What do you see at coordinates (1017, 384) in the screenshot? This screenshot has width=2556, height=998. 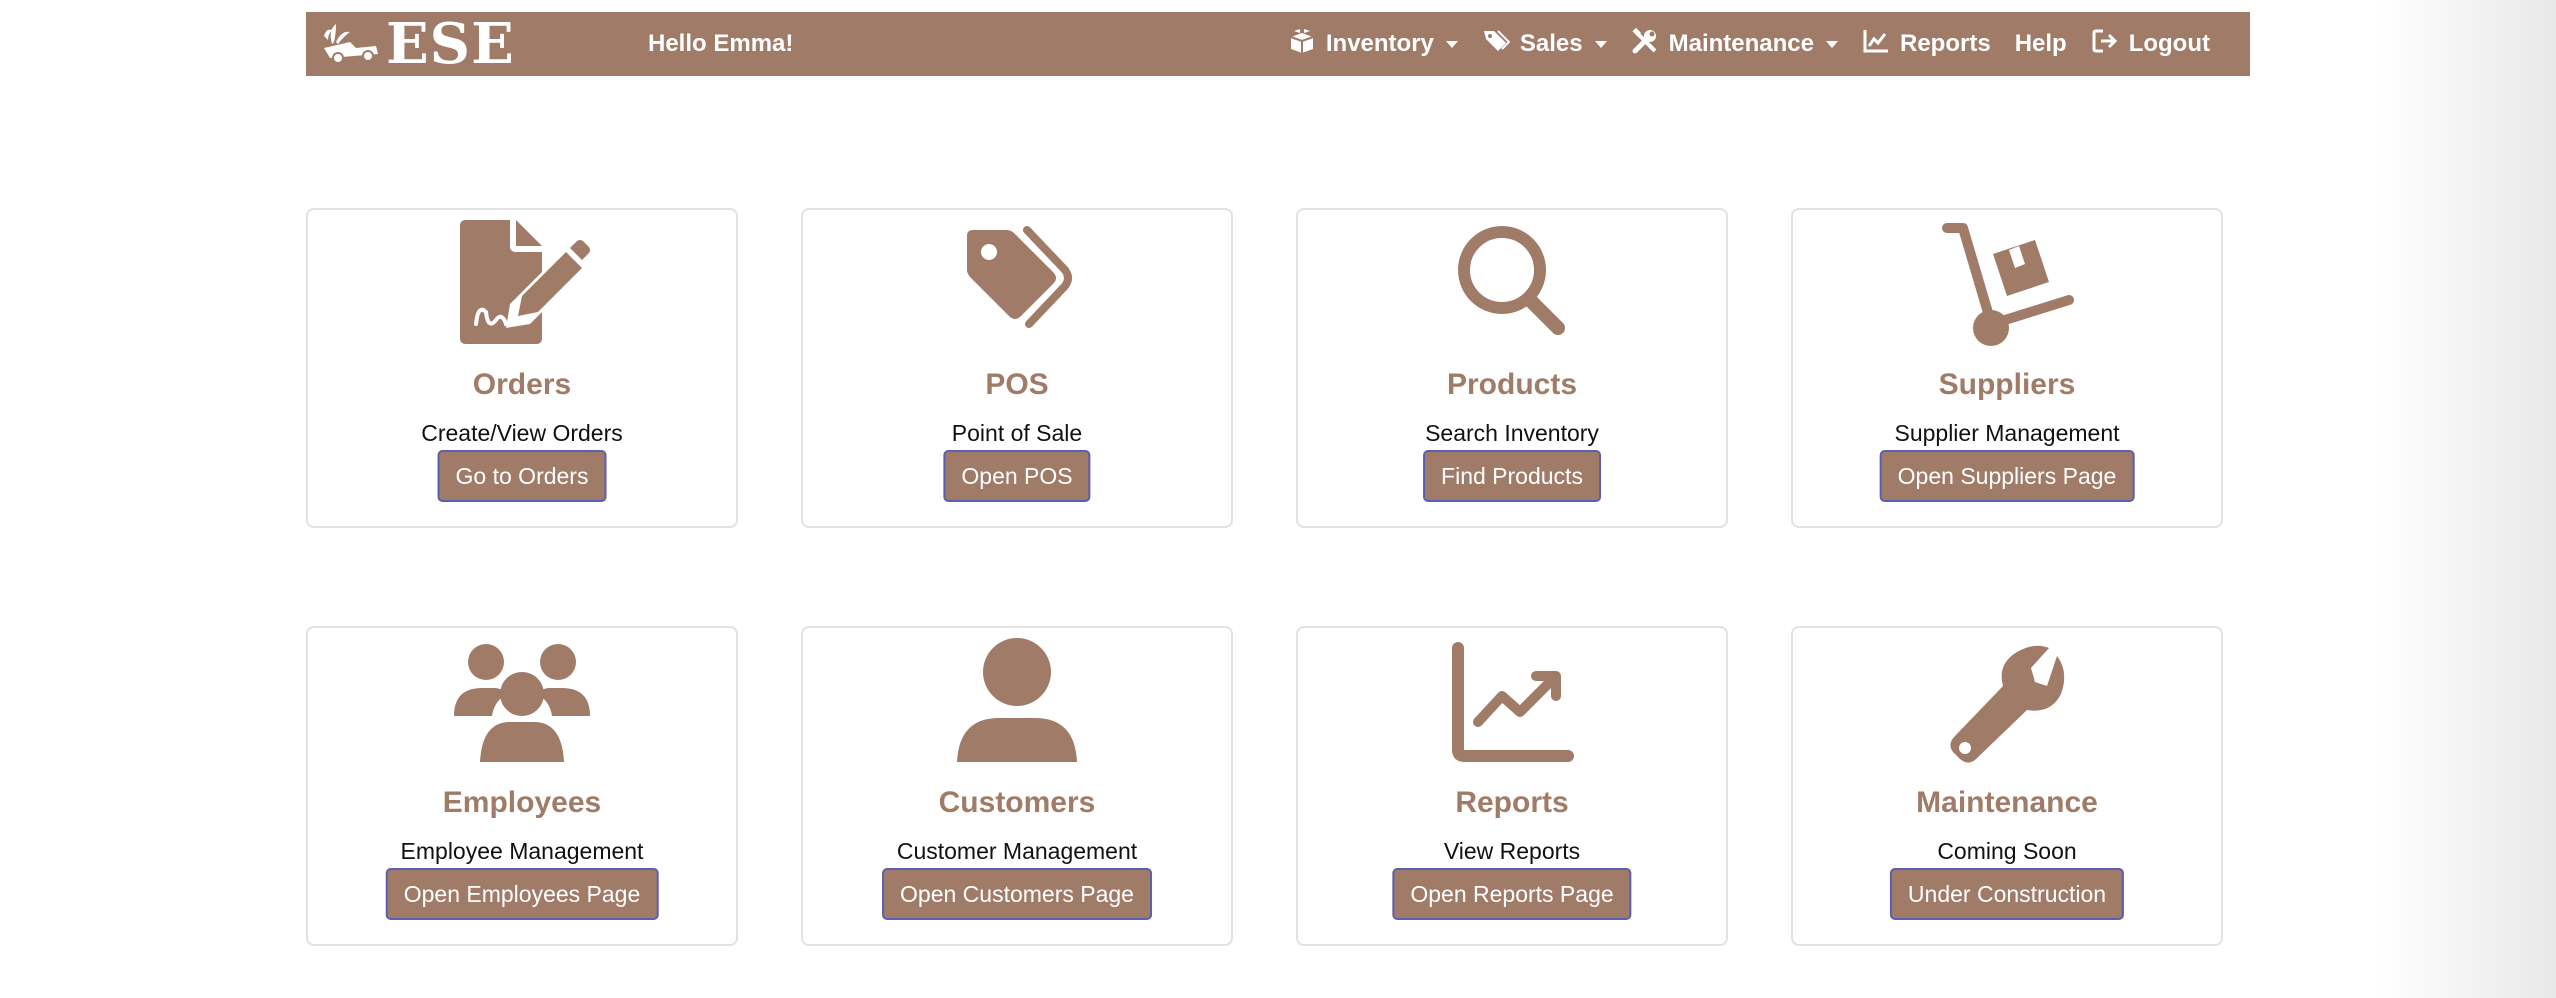 I see `card-title: POS` at bounding box center [1017, 384].